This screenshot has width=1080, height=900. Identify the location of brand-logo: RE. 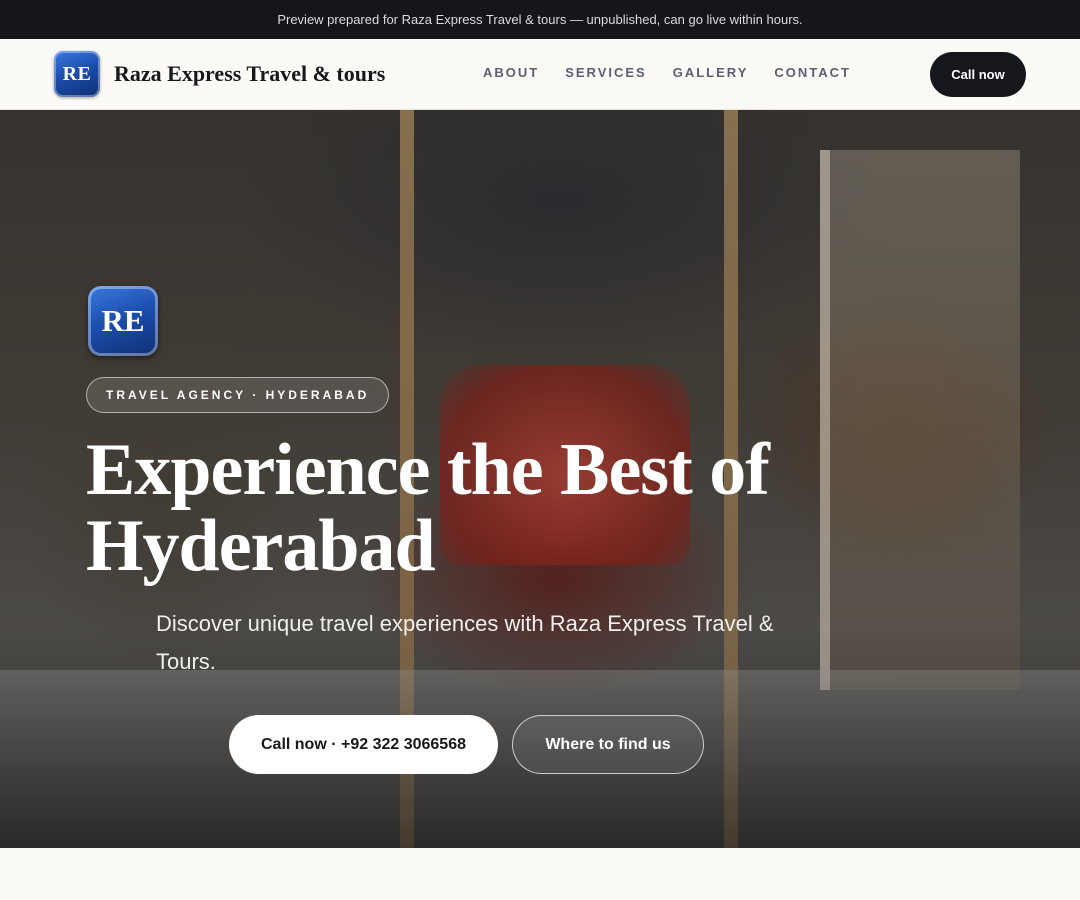
(77, 74).